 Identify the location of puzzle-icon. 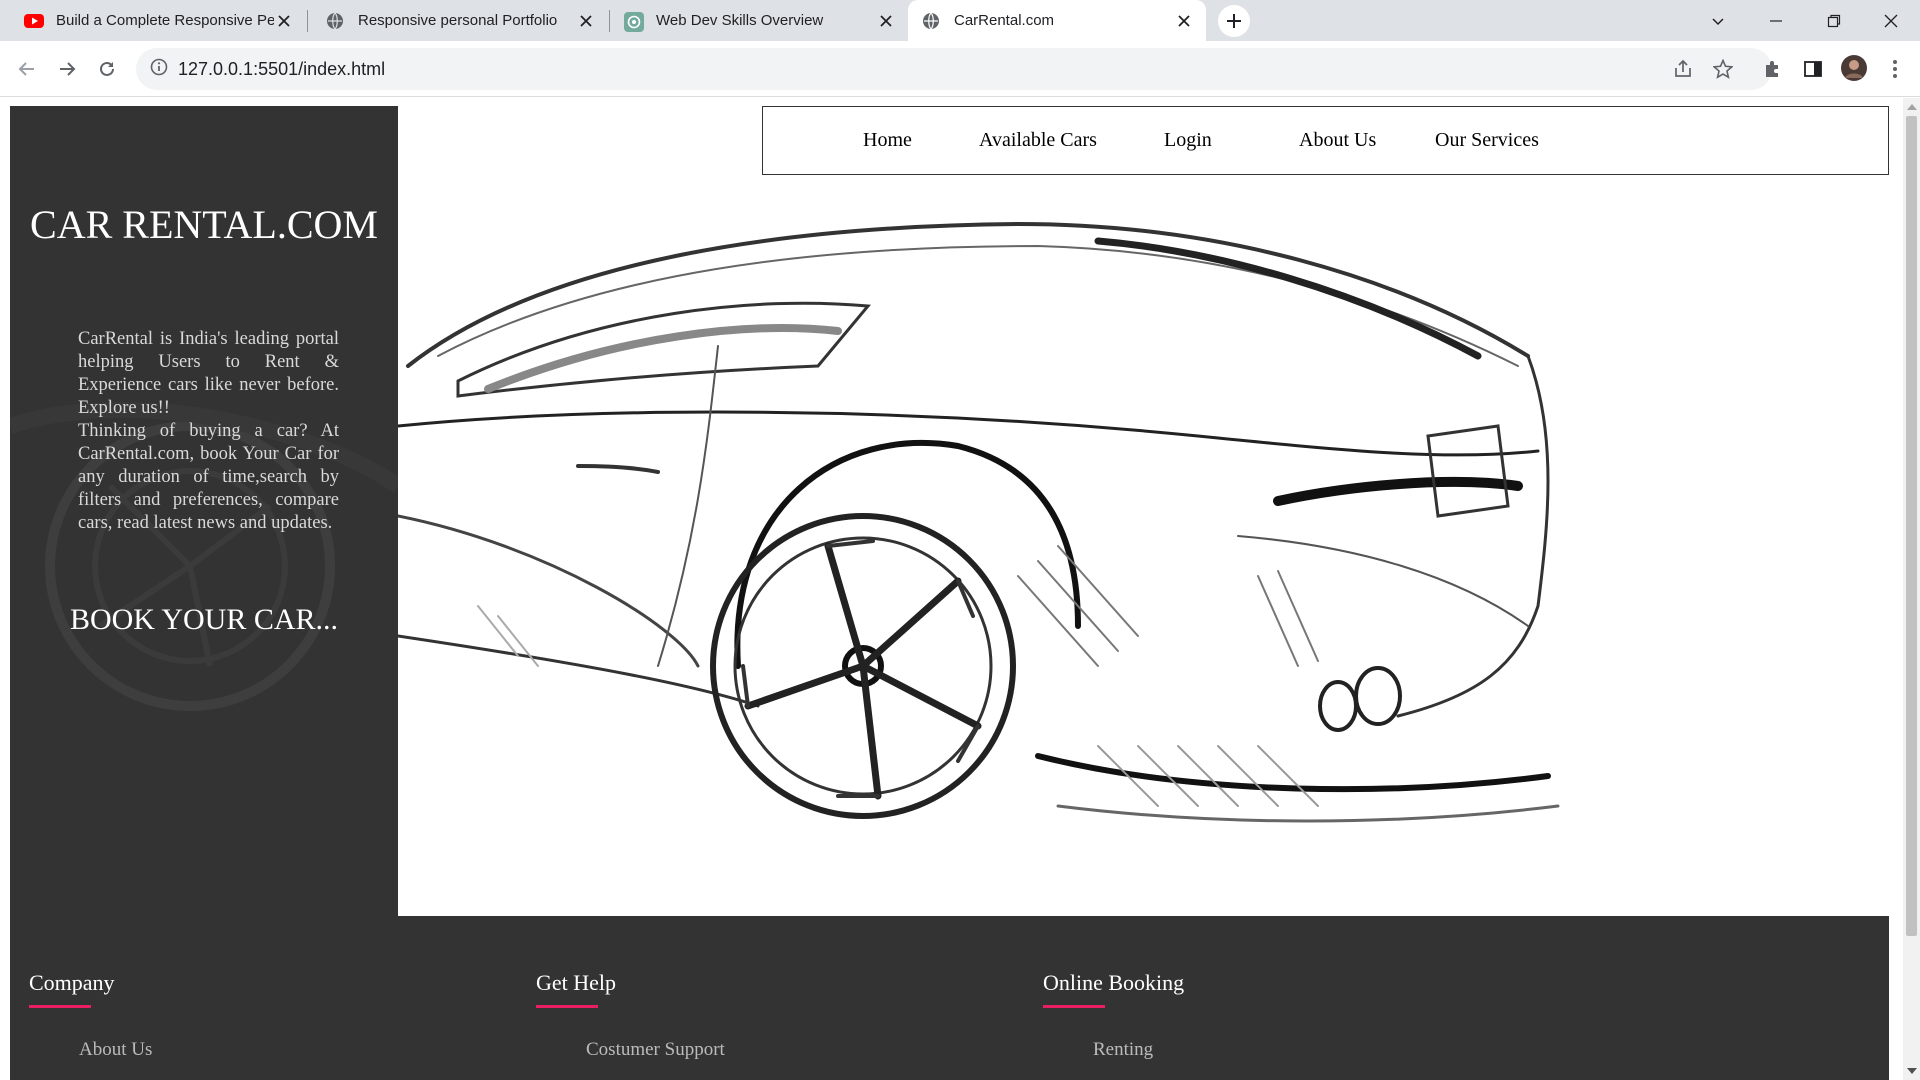
(1772, 69).